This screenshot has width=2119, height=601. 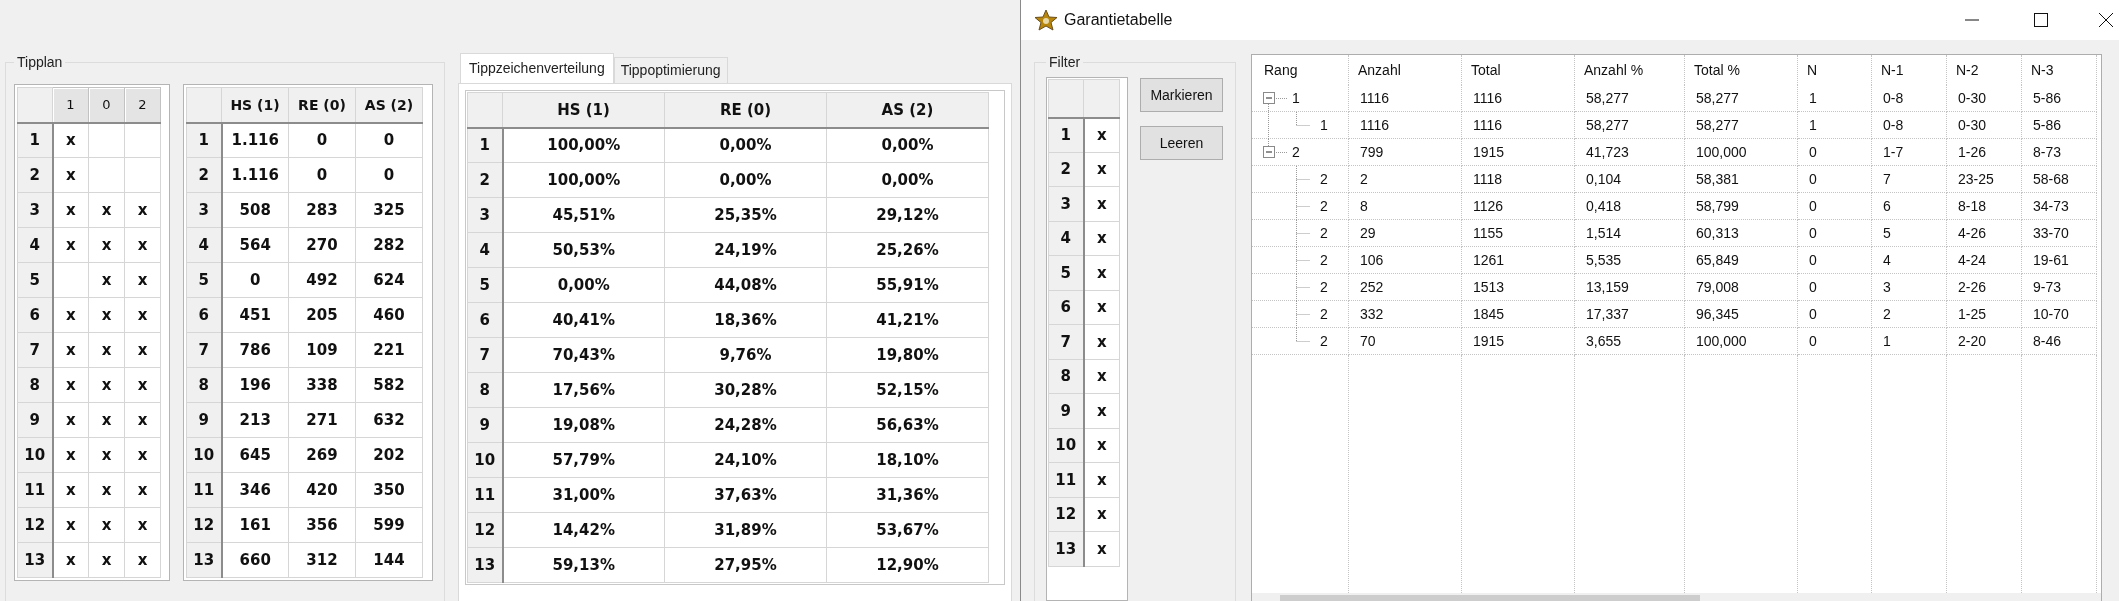 What do you see at coordinates (745, 320) in the screenshot?
I see `table-cell: 18,36%` at bounding box center [745, 320].